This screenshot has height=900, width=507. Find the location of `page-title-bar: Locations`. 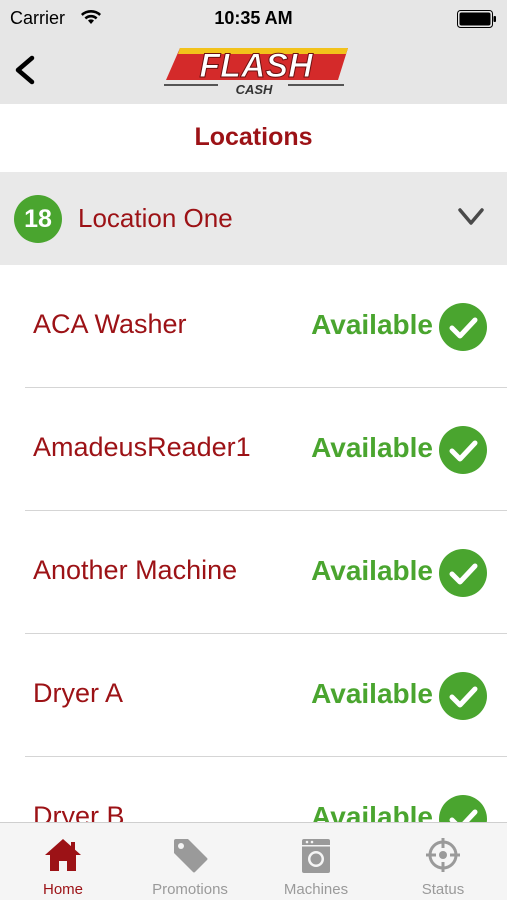

page-title-bar: Locations is located at coordinates (253, 138).